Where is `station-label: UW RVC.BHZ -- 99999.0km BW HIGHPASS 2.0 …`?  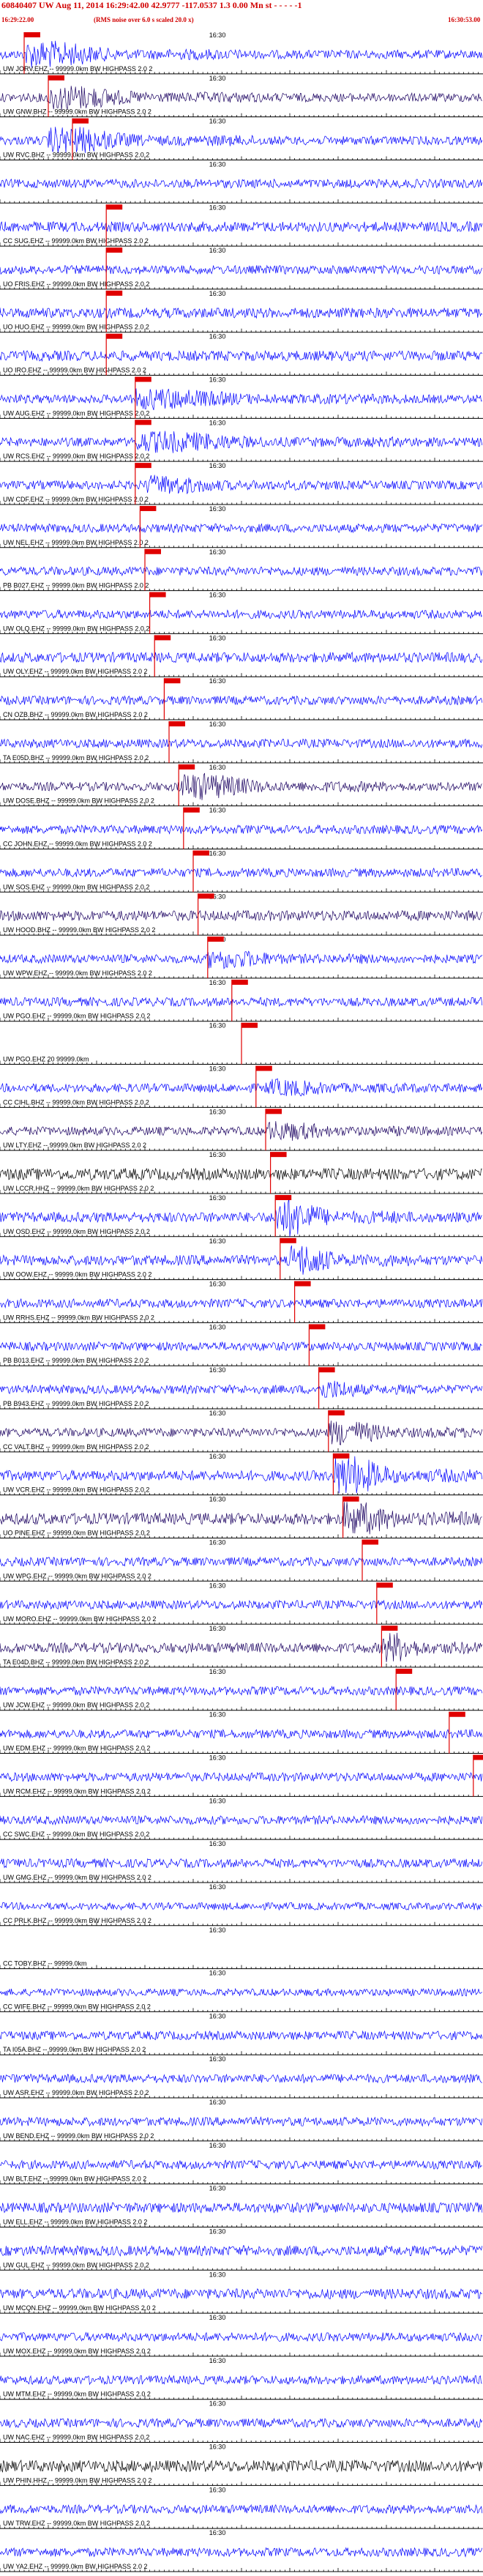
station-label: UW RVC.BHZ -- 99999.0km BW HIGHPASS 2.0 … is located at coordinates (76, 154).